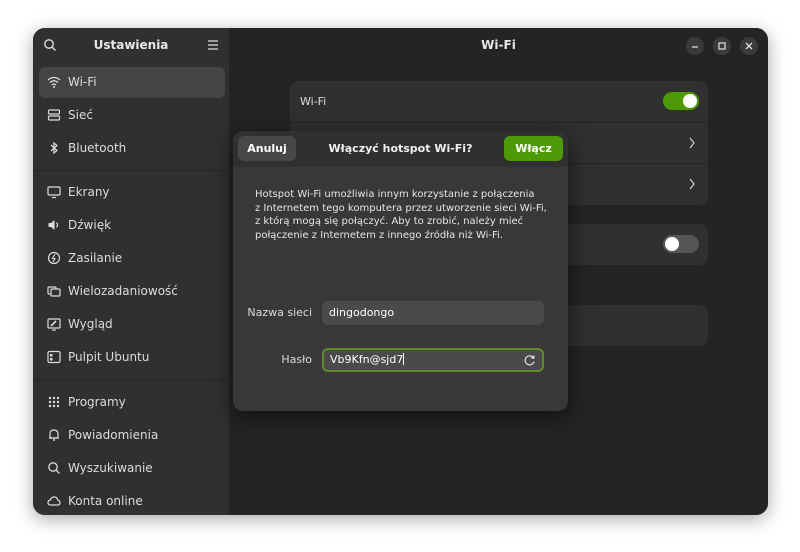 Image resolution: width=800 pixels, height=552 pixels. I want to click on sidebar-title: Ustawienia, so click(131, 45).